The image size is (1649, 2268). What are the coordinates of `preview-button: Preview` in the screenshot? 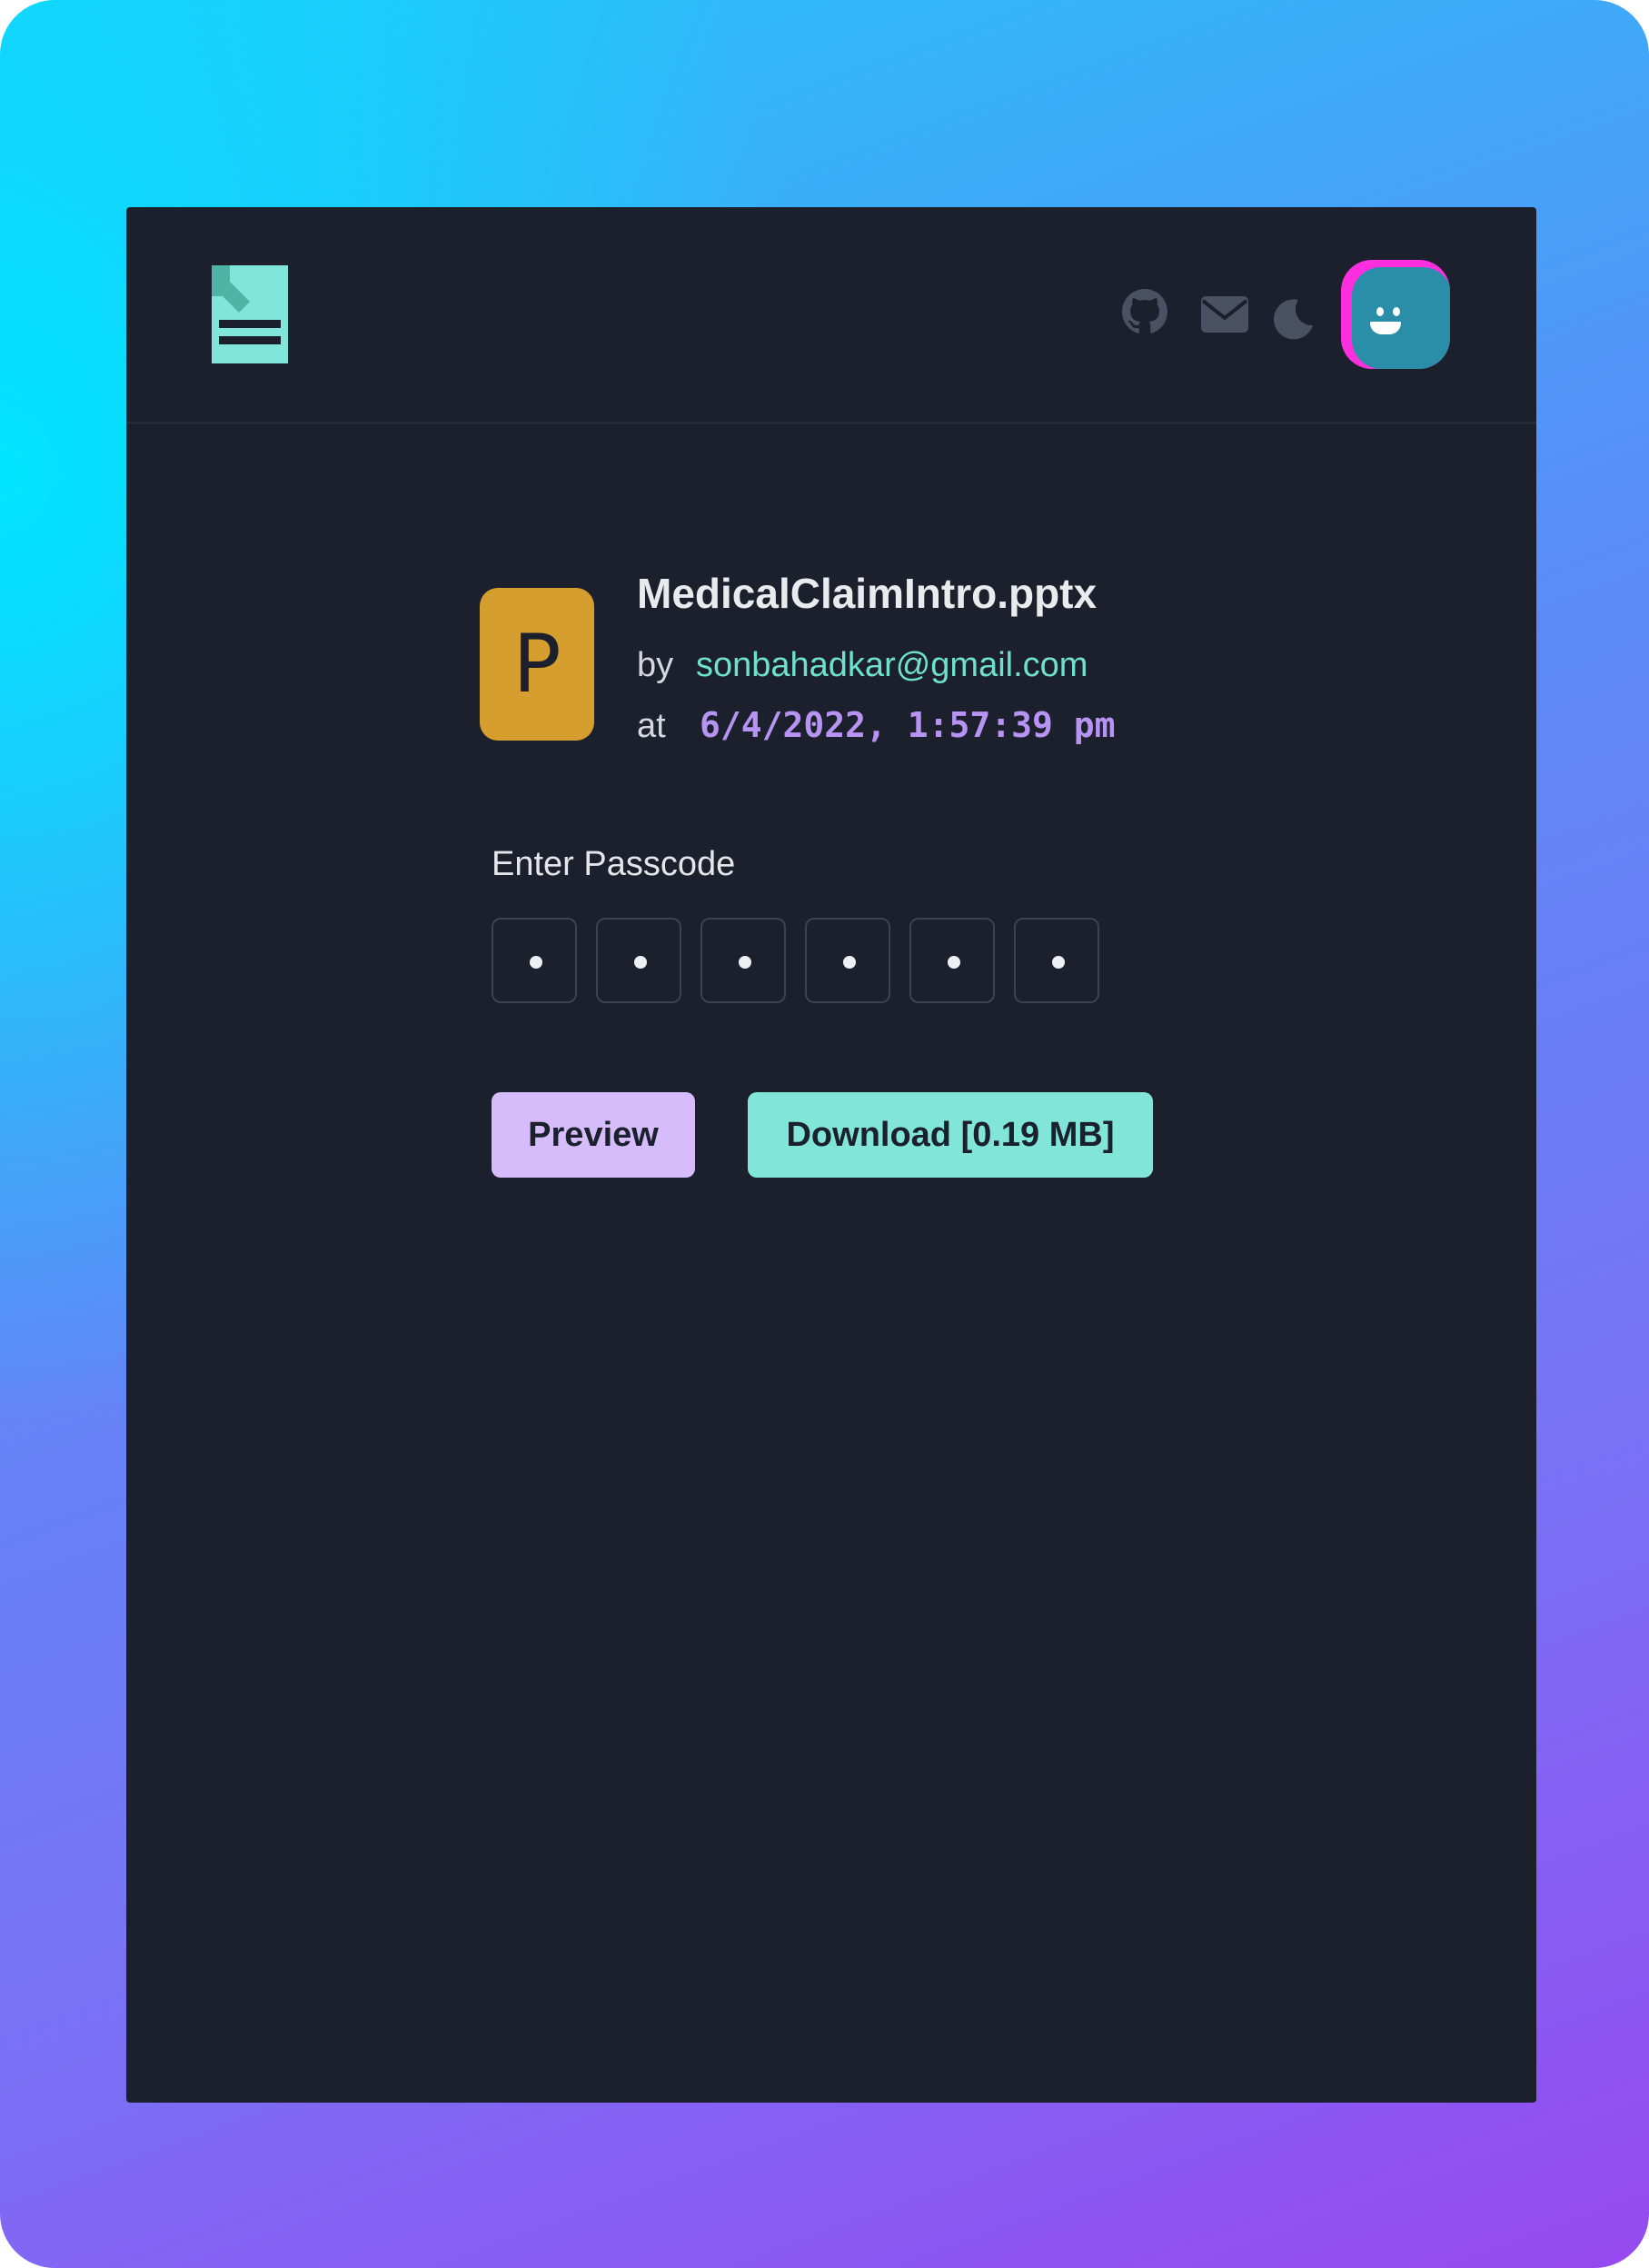 It's located at (593, 1135).